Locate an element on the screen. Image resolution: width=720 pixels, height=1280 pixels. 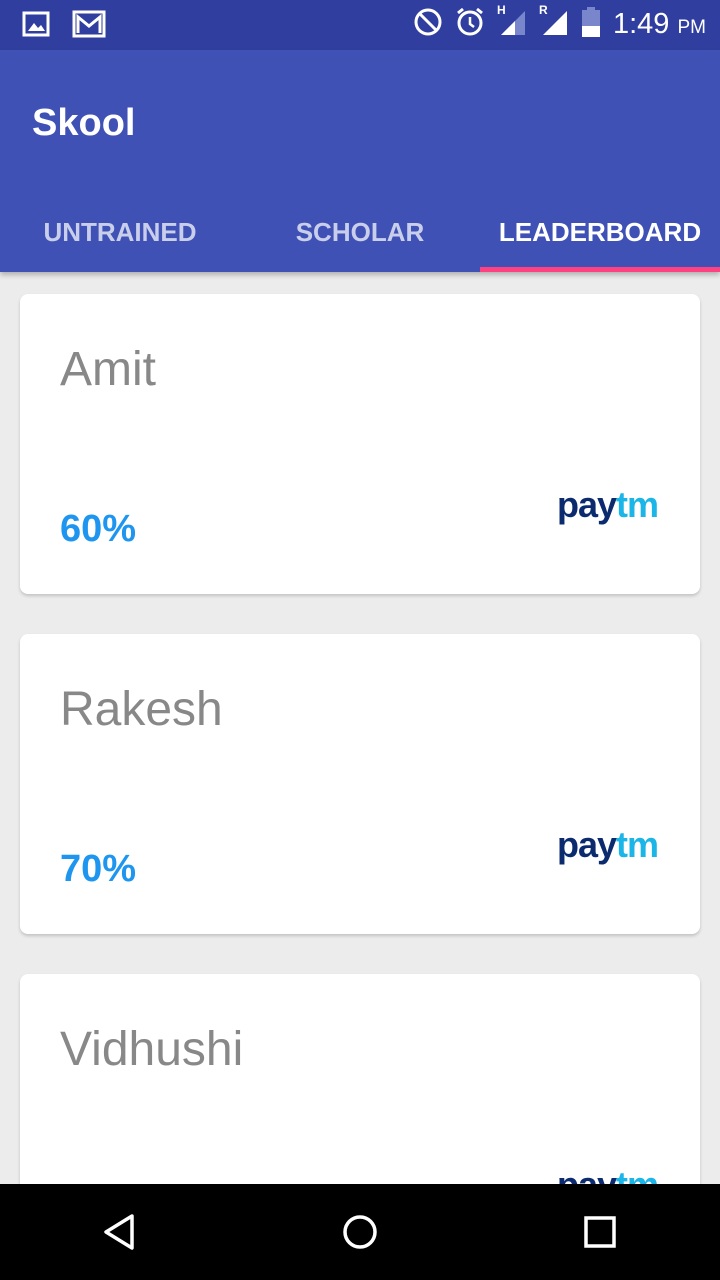
student-name: Amit is located at coordinates (108, 369).